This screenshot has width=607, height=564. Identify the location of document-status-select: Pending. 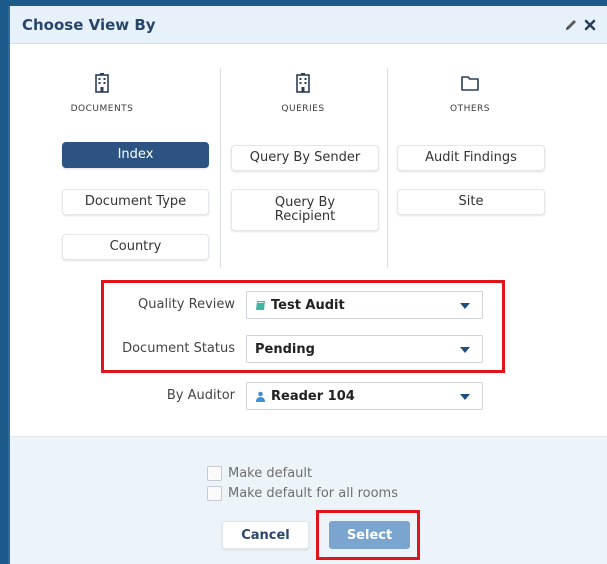
(364, 349).